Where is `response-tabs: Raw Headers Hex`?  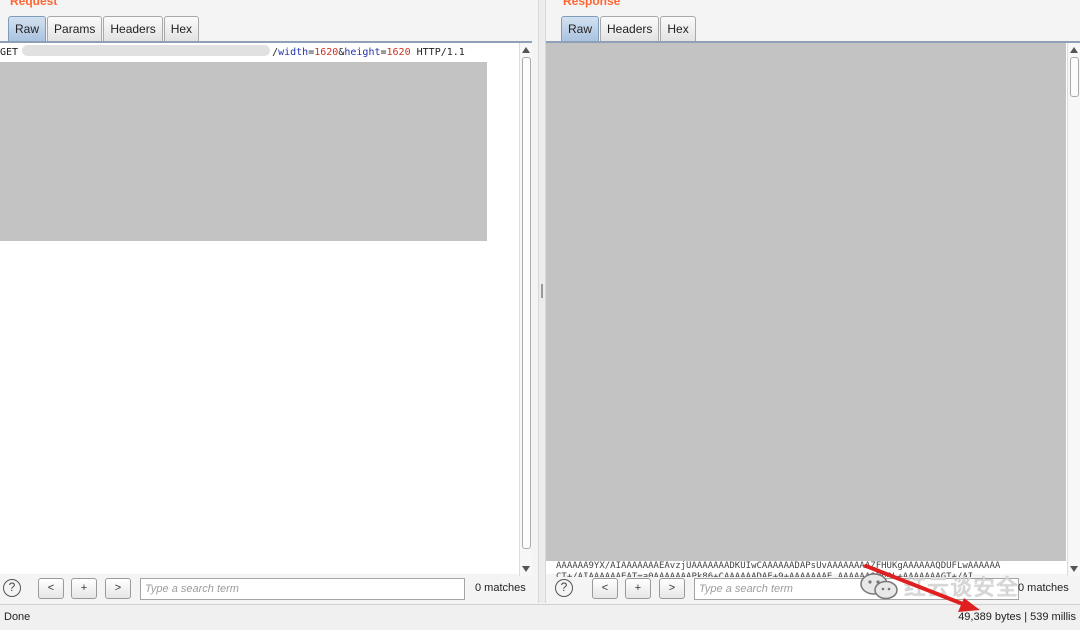
response-tabs: Raw Headers Hex is located at coordinates (629, 28).